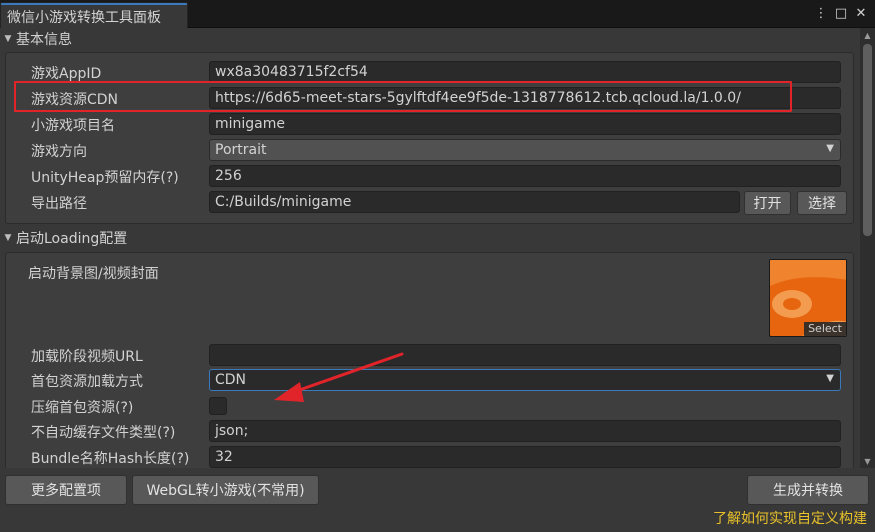 This screenshot has width=875, height=532. Describe the element at coordinates (103, 433) in the screenshot. I see `no-cache-label: 不自动缓存文件类型(?)` at that location.